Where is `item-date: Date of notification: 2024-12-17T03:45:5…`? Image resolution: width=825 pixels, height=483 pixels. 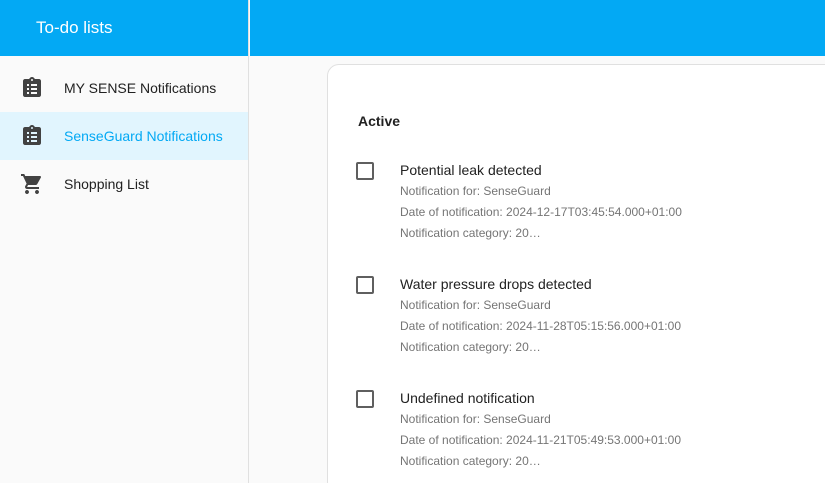
item-date: Date of notification: 2024-12-17T03:45:5… is located at coordinates (541, 212).